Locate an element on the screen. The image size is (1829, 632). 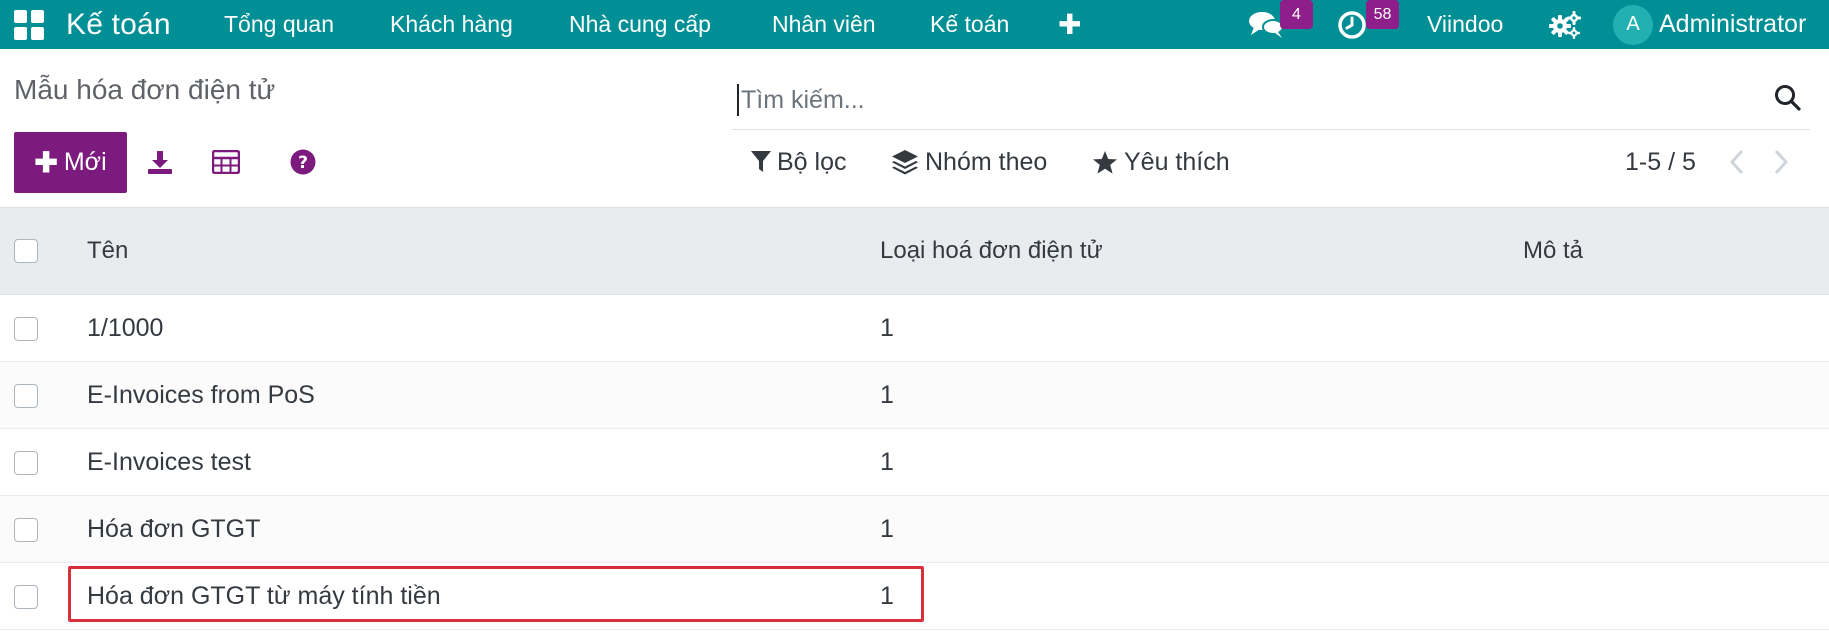
new-button-label: Mới is located at coordinates (85, 162).